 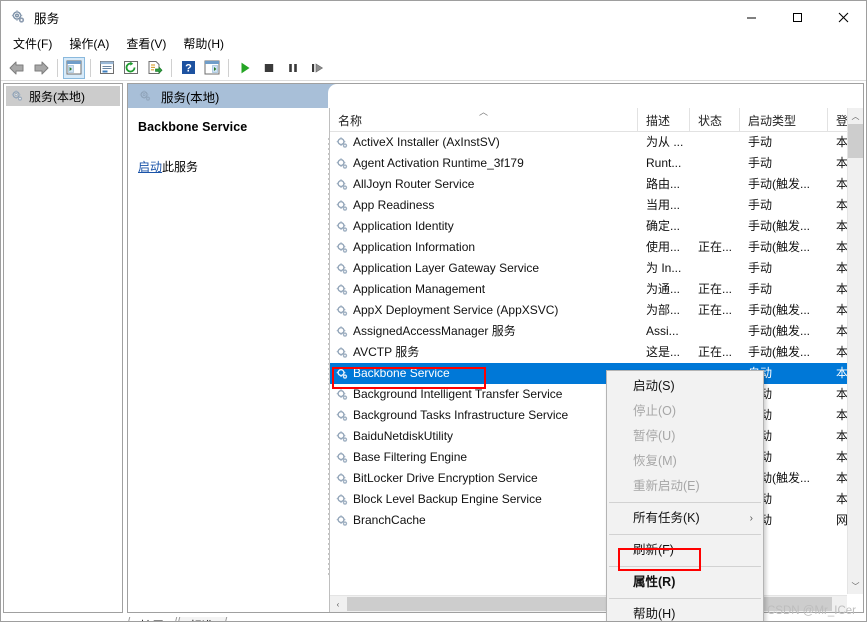 What do you see at coordinates (654, 386) in the screenshot?
I see `ctx-start-label: 启动(S)` at bounding box center [654, 386].